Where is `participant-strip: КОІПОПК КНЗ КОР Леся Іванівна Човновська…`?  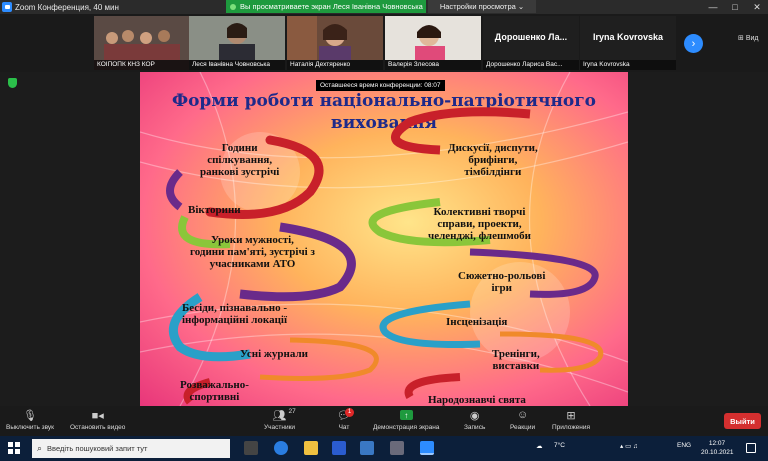
participant-strip: КОІПОПК КНЗ КОР Леся Іванівна Човновська… is located at coordinates (384, 43).